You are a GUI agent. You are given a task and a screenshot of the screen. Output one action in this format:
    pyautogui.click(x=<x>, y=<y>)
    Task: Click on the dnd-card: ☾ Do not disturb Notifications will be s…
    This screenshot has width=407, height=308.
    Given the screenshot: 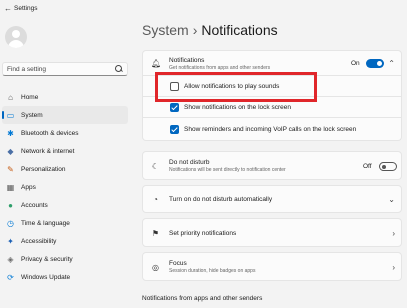 What is the action you would take?
    pyautogui.click(x=272, y=165)
    